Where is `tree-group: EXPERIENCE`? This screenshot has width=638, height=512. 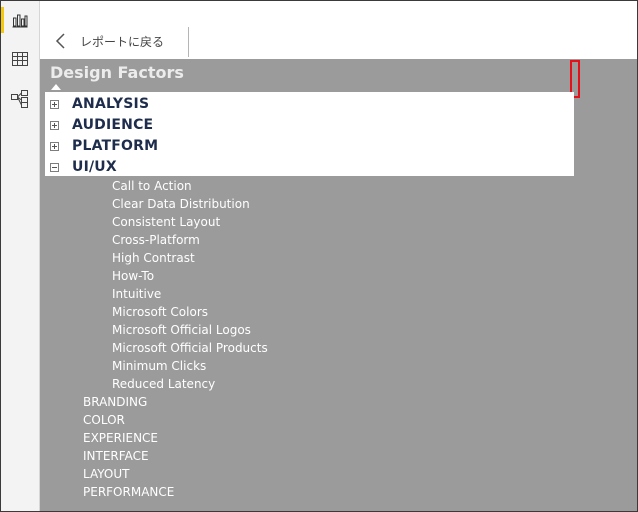
tree-group: EXPERIENCE is located at coordinates (120, 438).